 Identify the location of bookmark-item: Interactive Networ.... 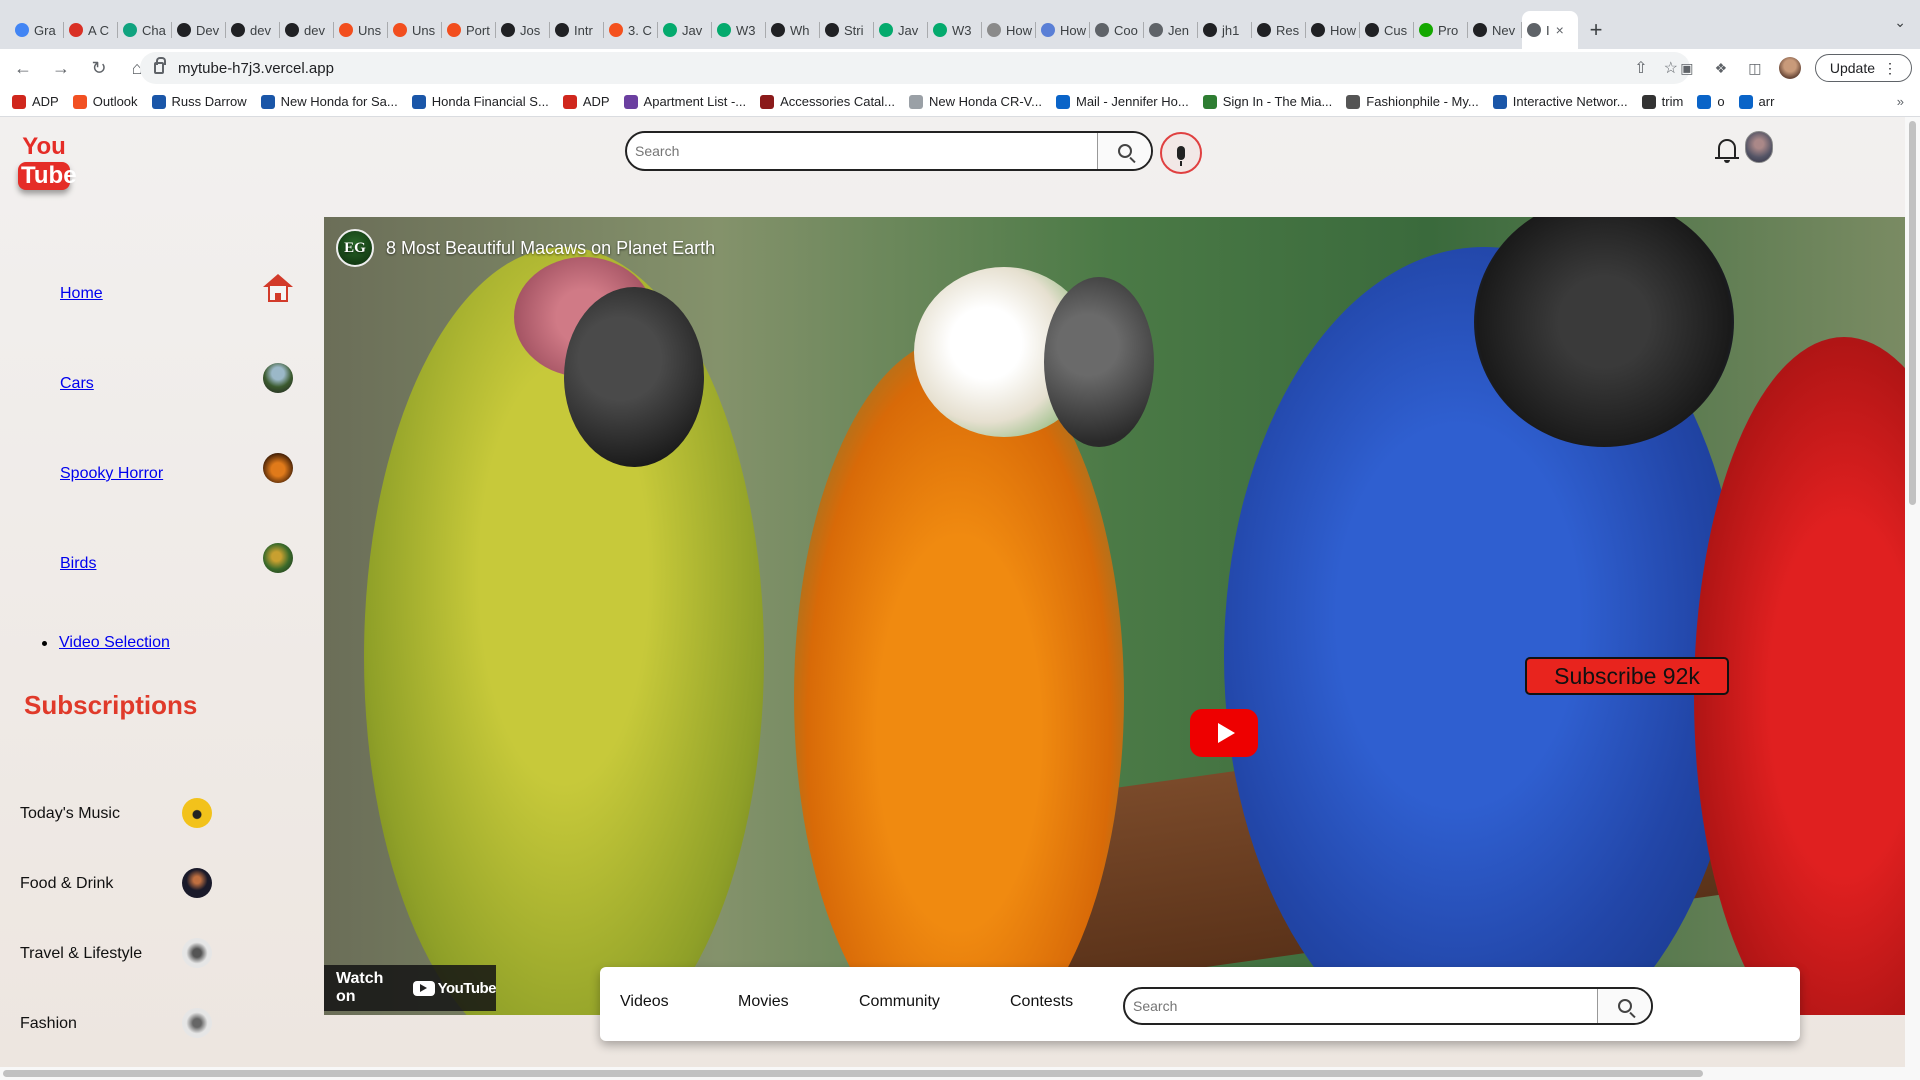
(1560, 101).